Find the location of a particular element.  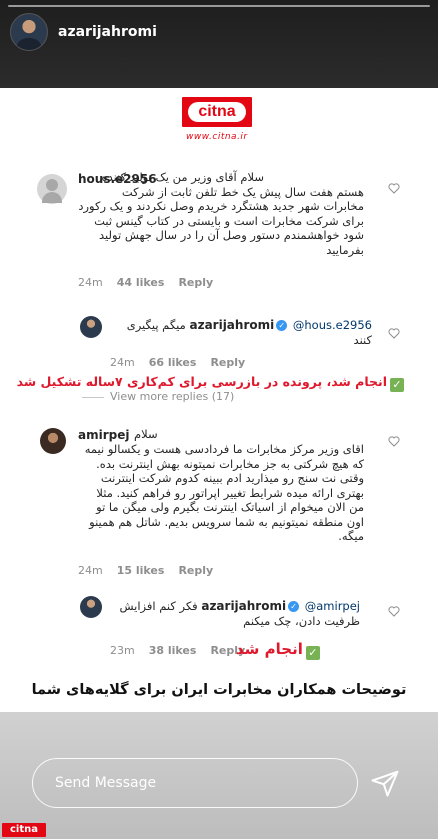

comment-likes: 38 likes is located at coordinates (173, 650).